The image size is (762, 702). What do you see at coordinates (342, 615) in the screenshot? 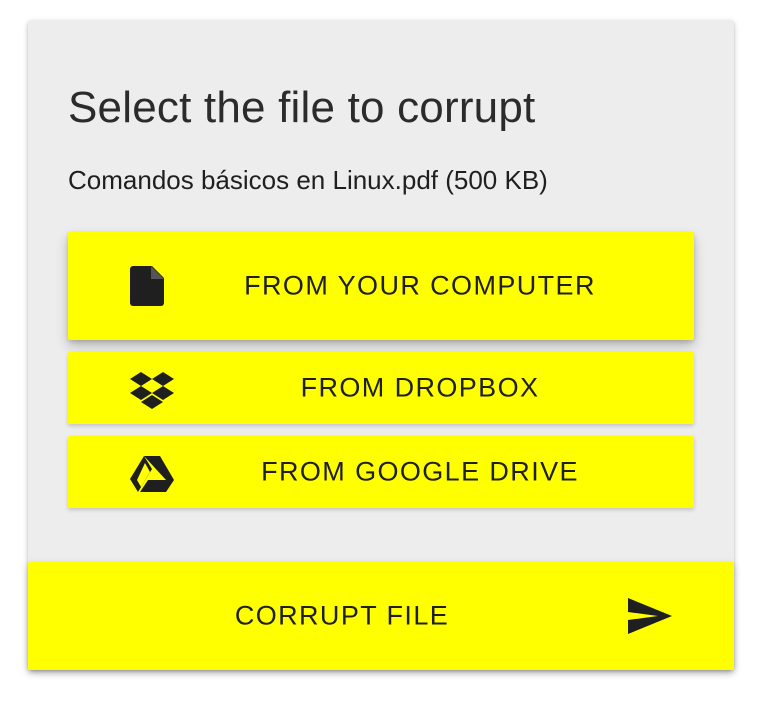
I see `corrupt-file-label: CORRUPT FILE` at bounding box center [342, 615].